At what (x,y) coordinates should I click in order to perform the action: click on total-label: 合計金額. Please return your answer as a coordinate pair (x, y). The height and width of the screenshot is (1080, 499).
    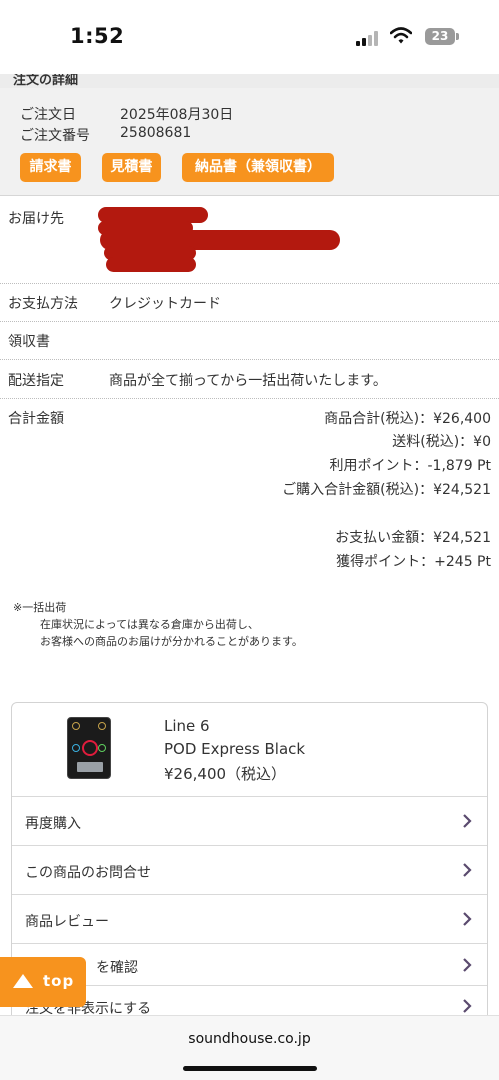
    Looking at the image, I should click on (36, 419).